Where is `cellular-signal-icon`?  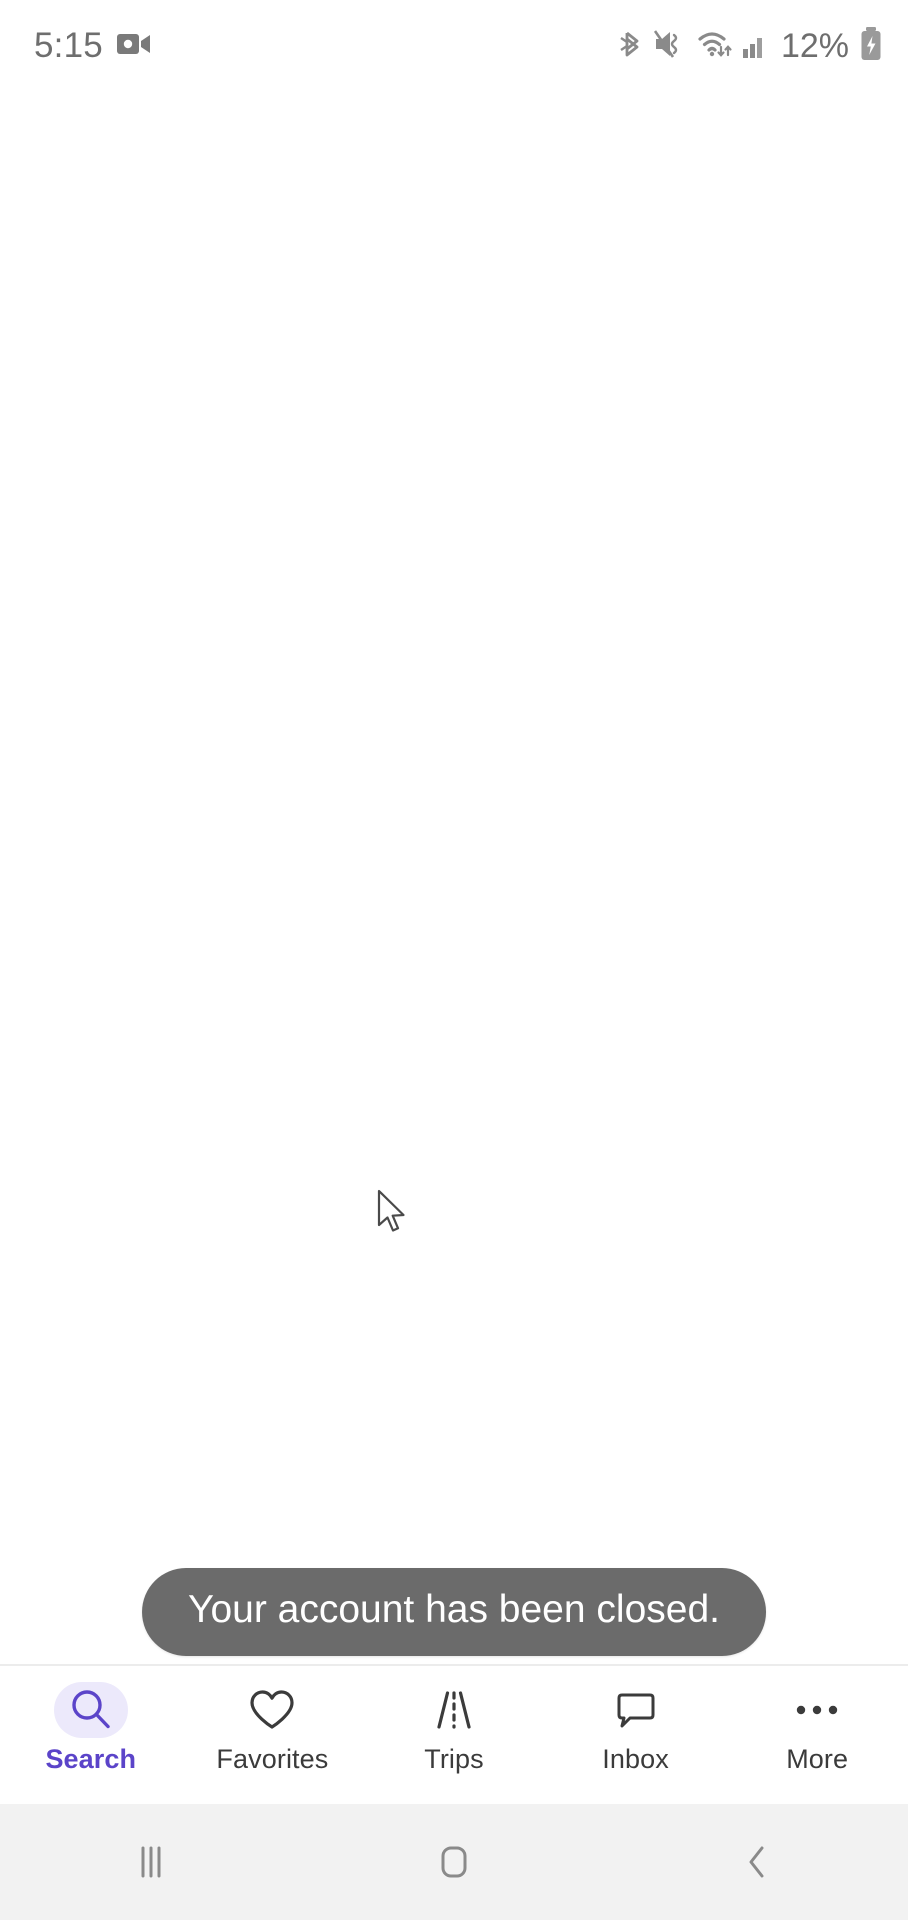
cellular-signal-icon is located at coordinates (755, 46).